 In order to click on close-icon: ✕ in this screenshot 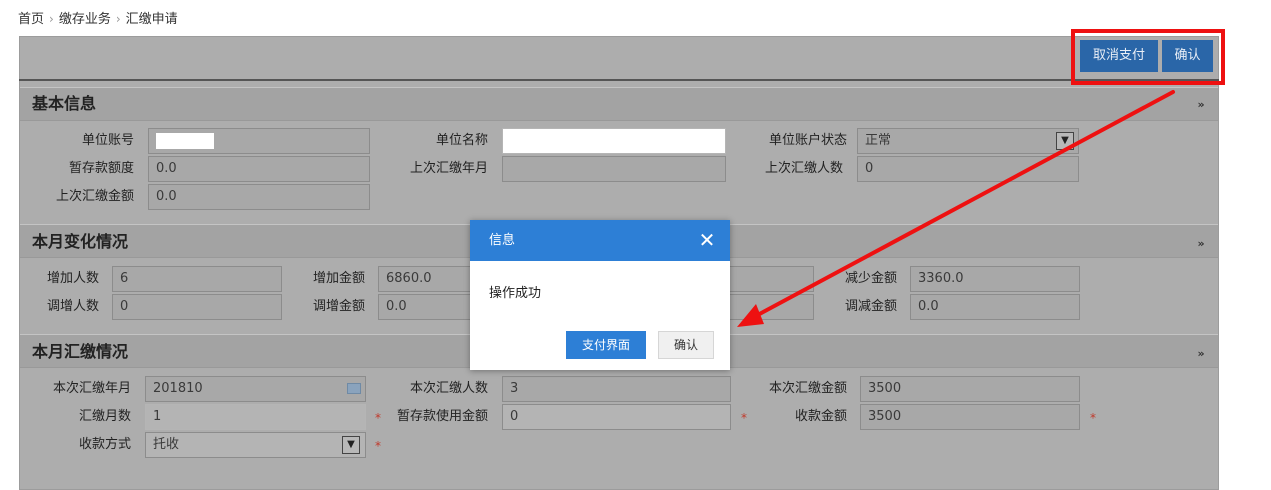, I will do `click(707, 240)`.